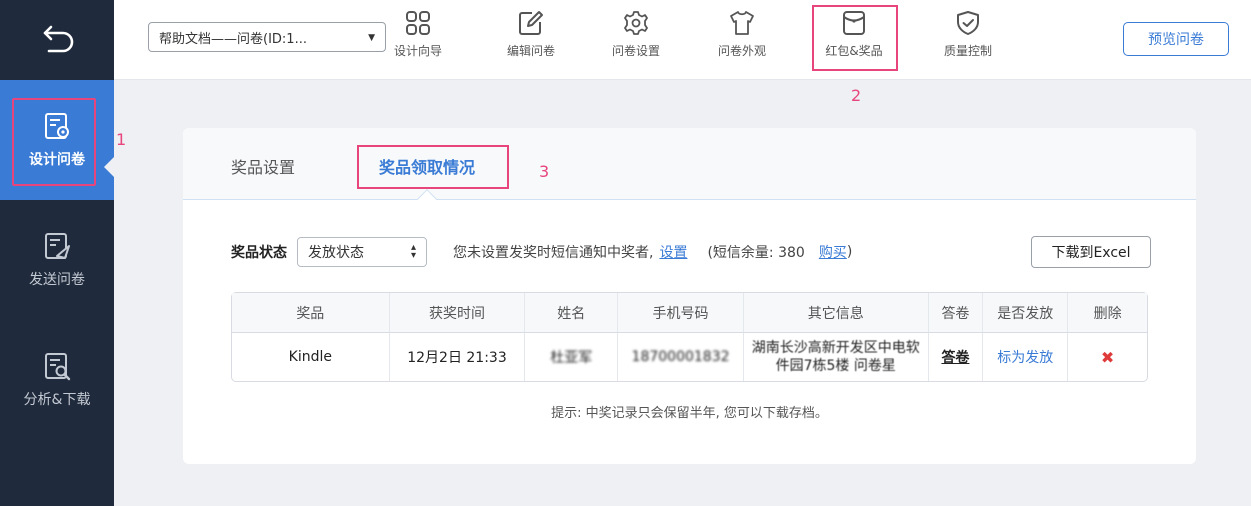 The height and width of the screenshot is (506, 1251). What do you see at coordinates (689, 164) in the screenshot?
I see `tab-bar: 奖品设置 奖品领取情况 3` at bounding box center [689, 164].